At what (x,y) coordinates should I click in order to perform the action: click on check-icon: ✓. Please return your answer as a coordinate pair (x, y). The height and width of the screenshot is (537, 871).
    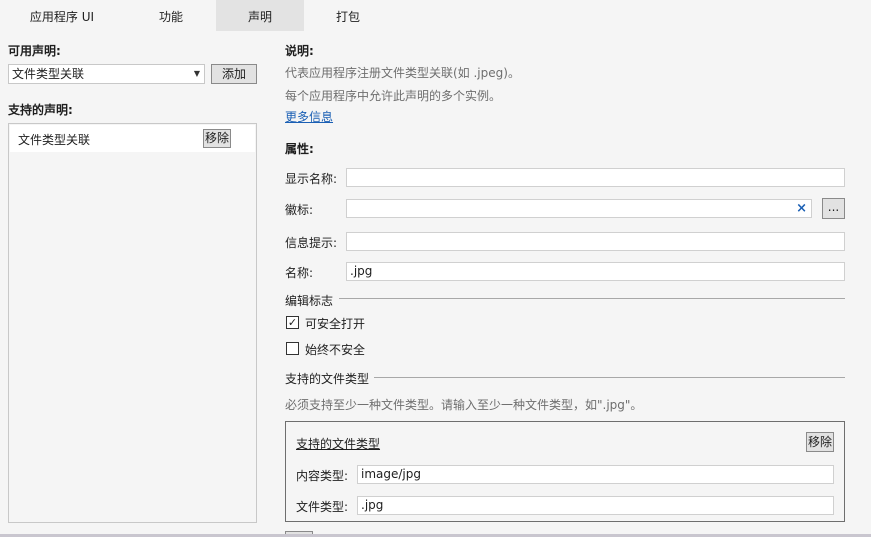
    Looking at the image, I should click on (292, 322).